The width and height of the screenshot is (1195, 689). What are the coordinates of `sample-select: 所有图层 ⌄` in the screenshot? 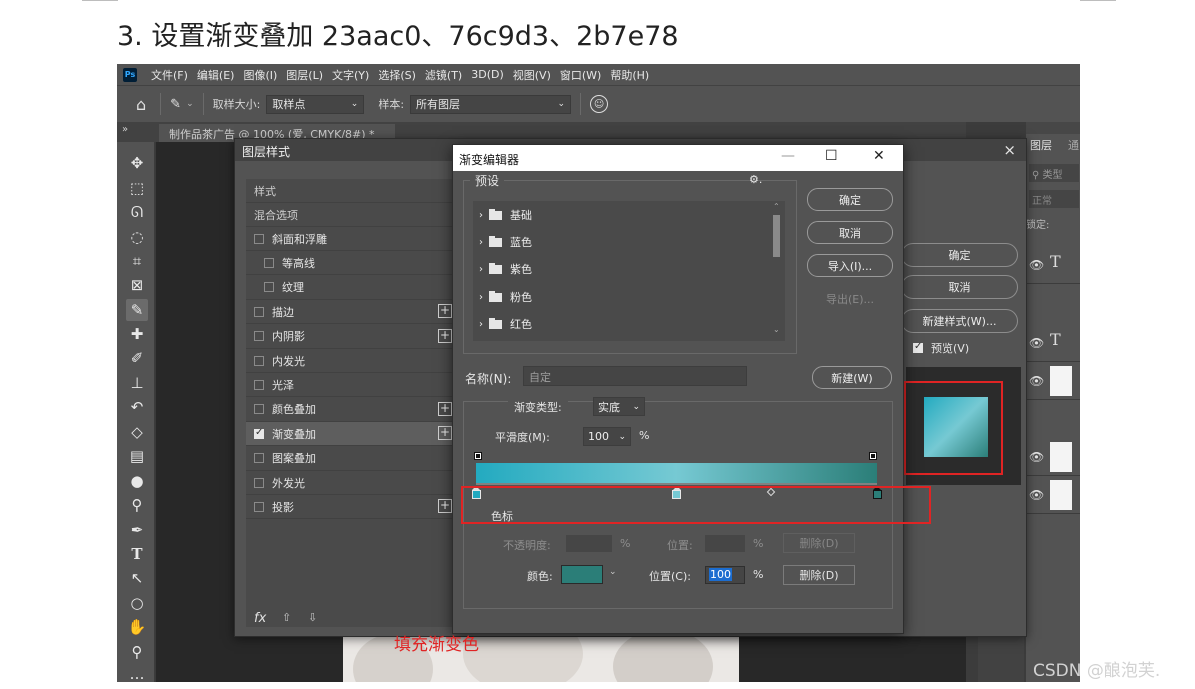 It's located at (491, 104).